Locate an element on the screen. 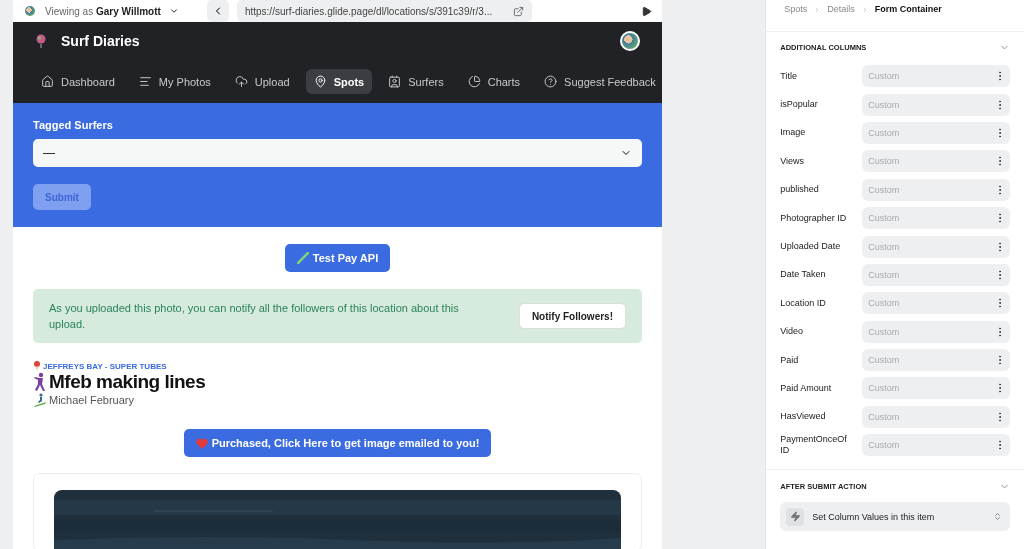 The height and width of the screenshot is (549, 1024). balloon-icon is located at coordinates (41, 41).